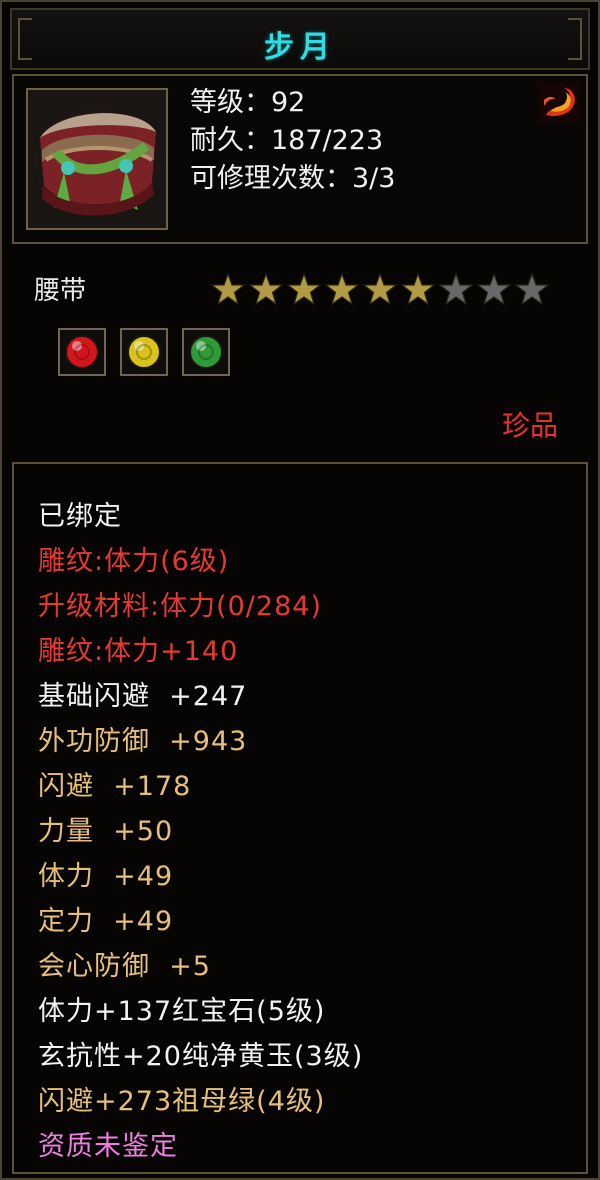 The image size is (600, 1180). What do you see at coordinates (143, 696) in the screenshot?
I see `attribute-line: 基础闪避 +247` at bounding box center [143, 696].